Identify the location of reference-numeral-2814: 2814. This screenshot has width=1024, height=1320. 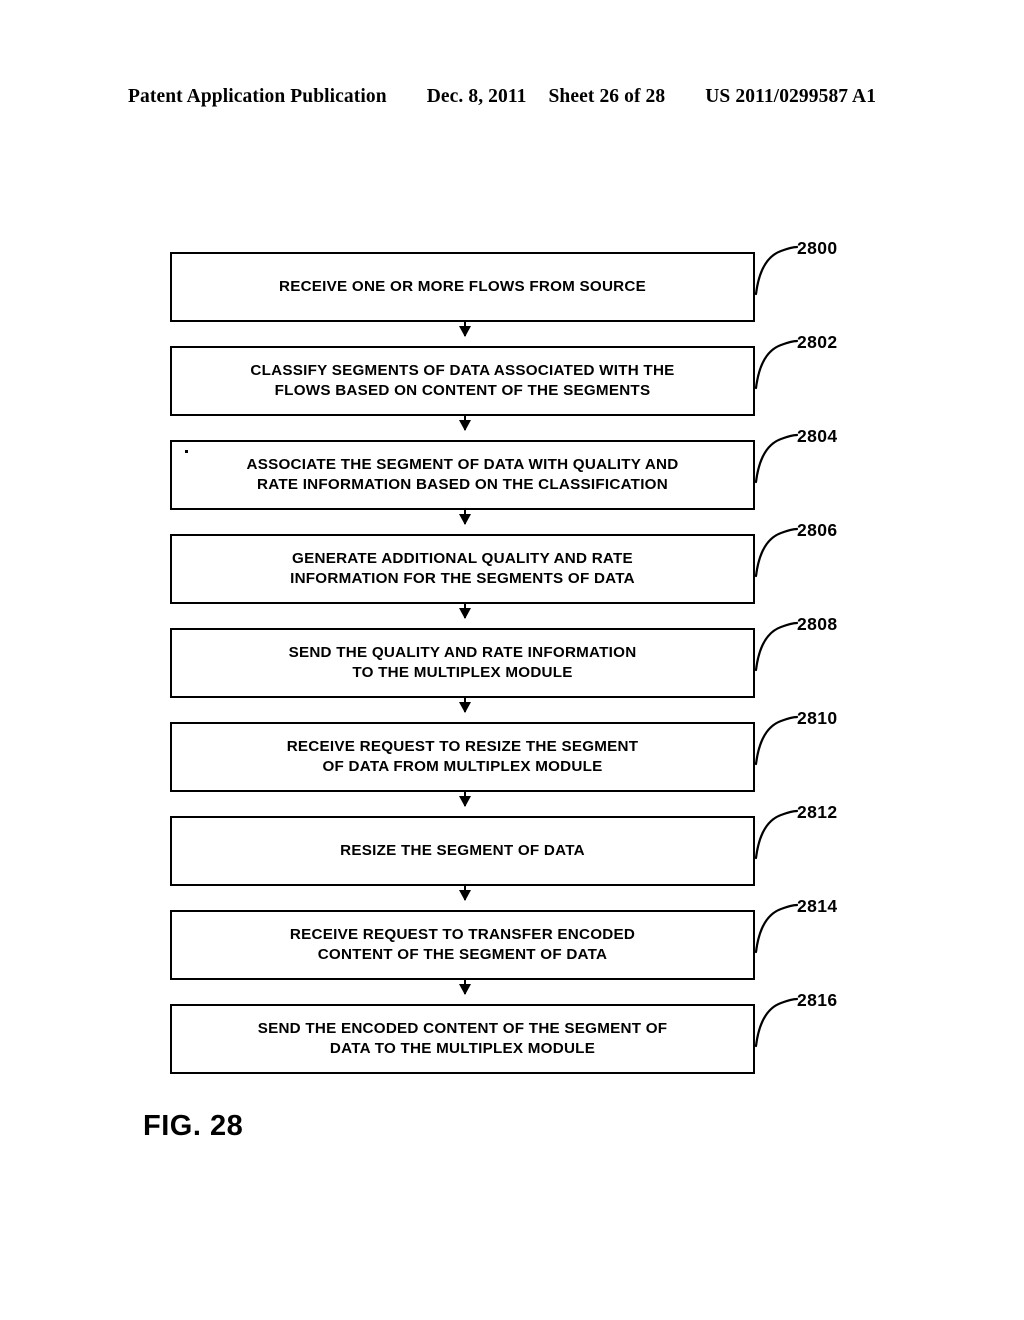
(817, 906).